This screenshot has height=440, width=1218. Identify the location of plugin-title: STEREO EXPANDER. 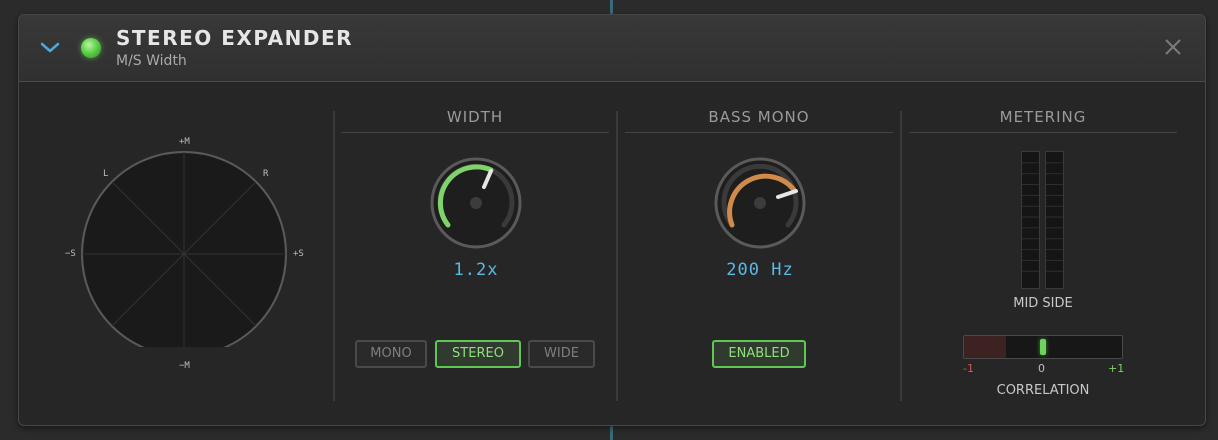
(235, 38).